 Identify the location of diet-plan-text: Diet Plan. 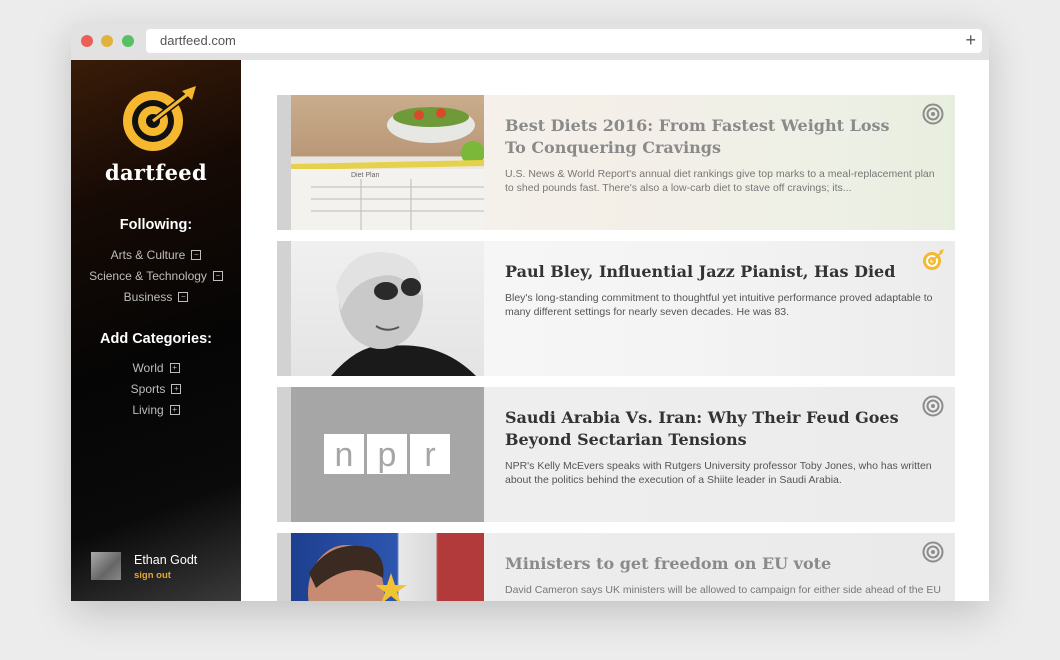
(365, 175).